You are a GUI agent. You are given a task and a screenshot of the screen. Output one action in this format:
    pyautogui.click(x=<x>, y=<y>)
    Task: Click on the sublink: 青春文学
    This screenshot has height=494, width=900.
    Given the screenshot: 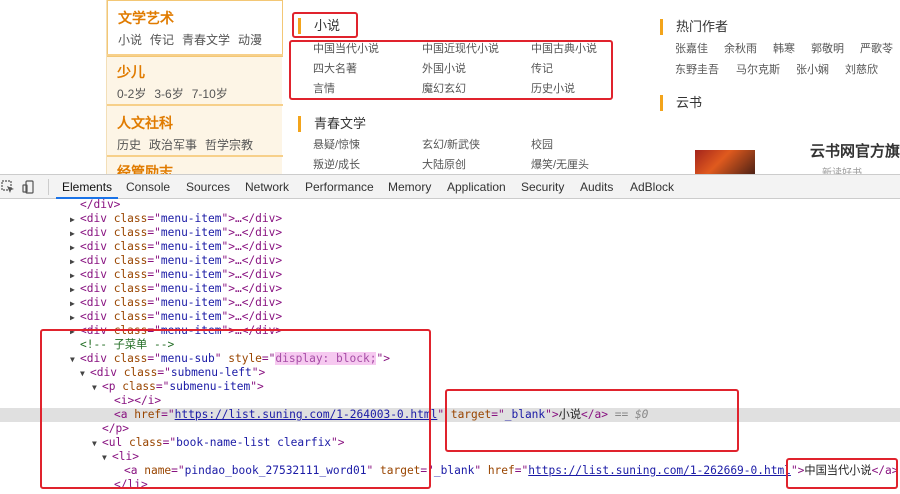 What is the action you would take?
    pyautogui.click(x=206, y=40)
    